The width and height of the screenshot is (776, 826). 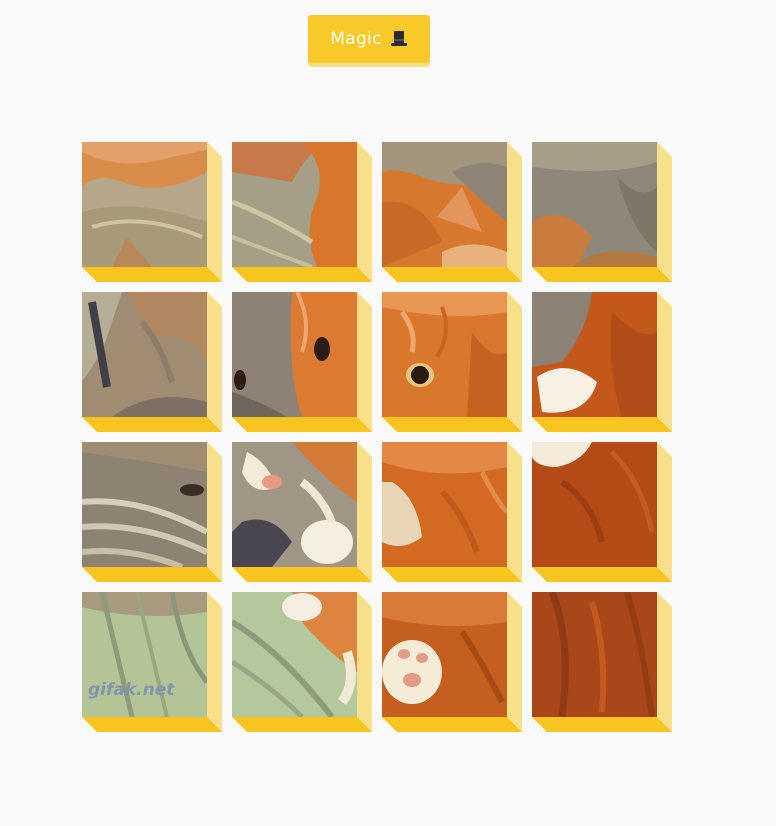 I want to click on tile-image: gifak.net, so click(x=144, y=654).